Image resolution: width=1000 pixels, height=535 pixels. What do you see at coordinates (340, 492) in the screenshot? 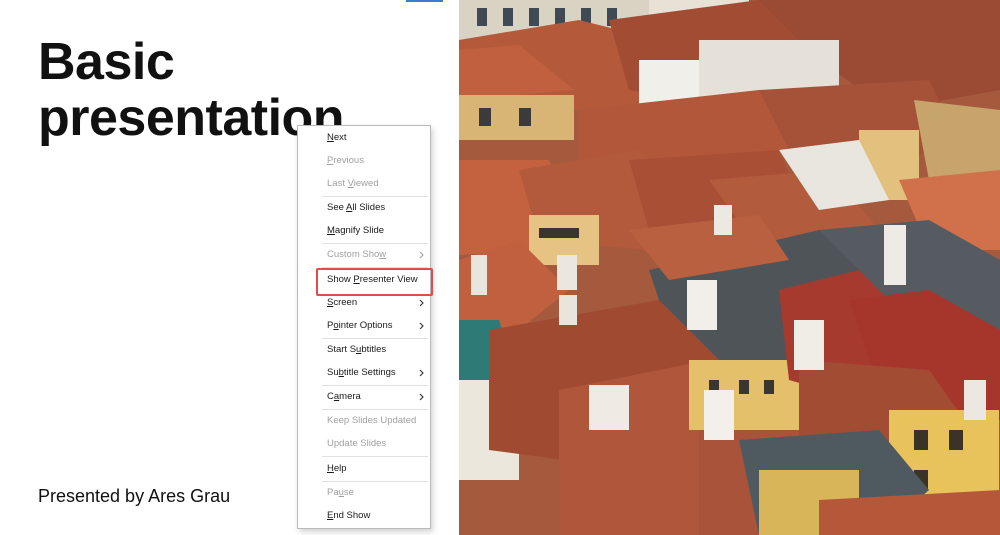
I see `menu-item-pause: Pause` at bounding box center [340, 492].